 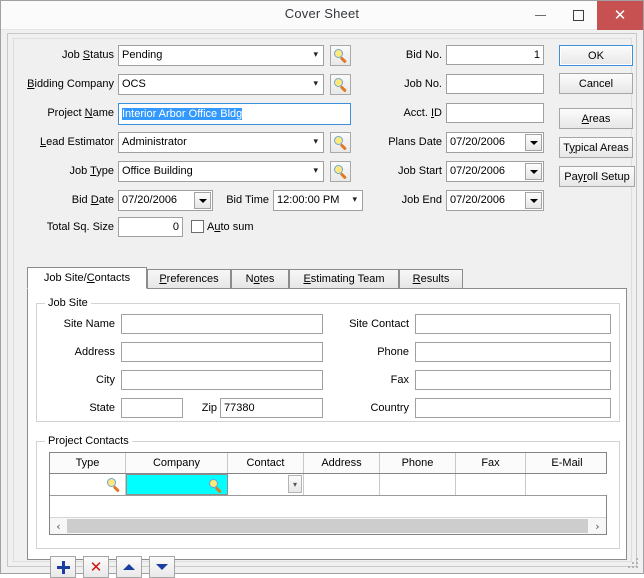 What do you see at coordinates (495, 200) in the screenshot?
I see `job-end-input: 07/20/2006` at bounding box center [495, 200].